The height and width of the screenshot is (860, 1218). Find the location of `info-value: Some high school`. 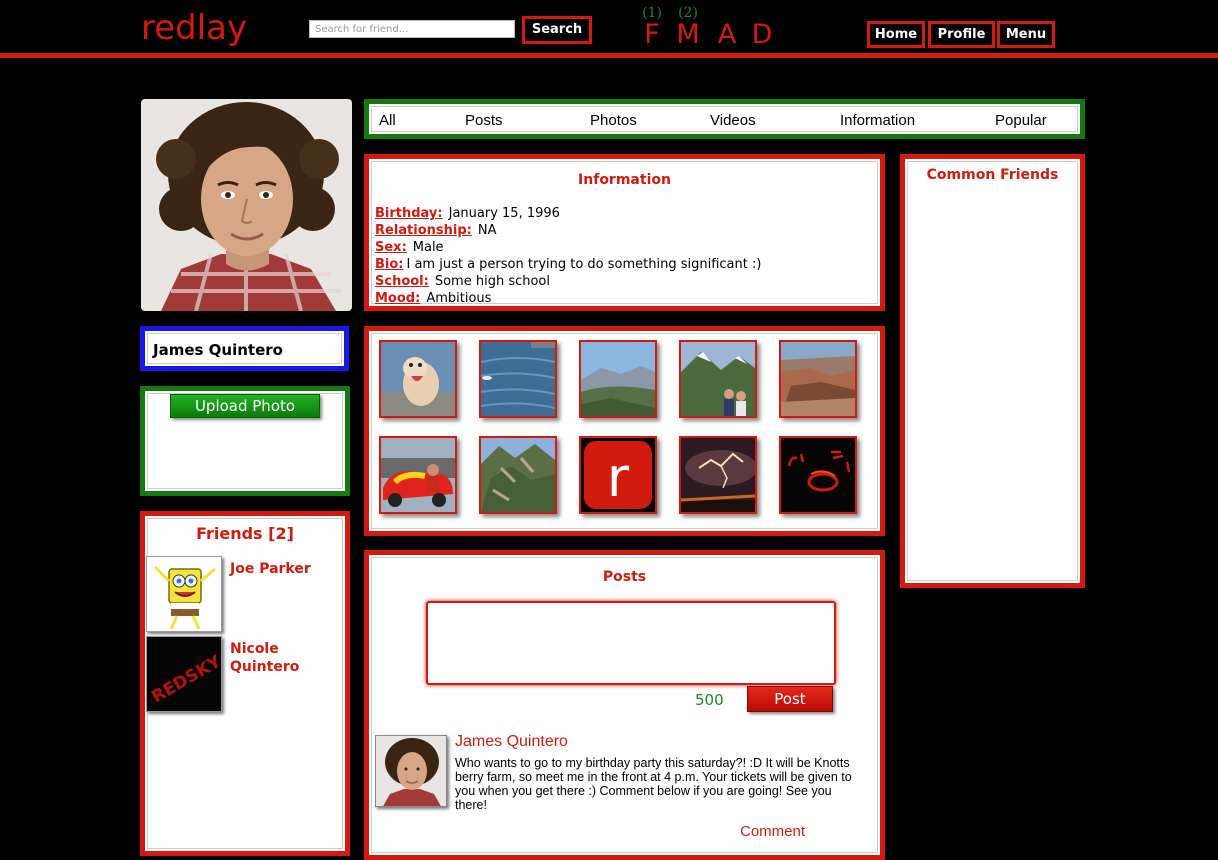

info-value: Some high school is located at coordinates (492, 281).